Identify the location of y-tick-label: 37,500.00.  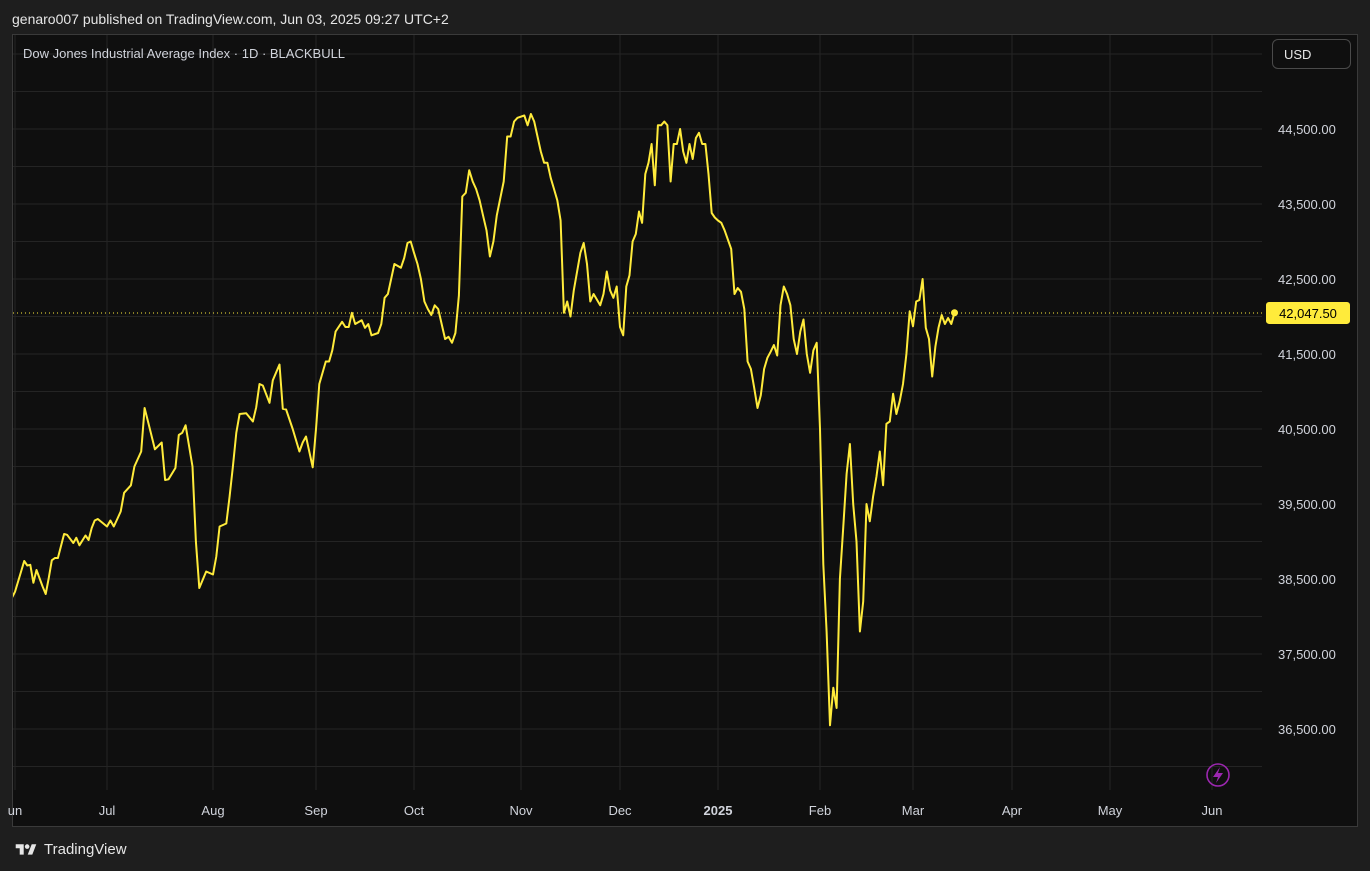
(1307, 654).